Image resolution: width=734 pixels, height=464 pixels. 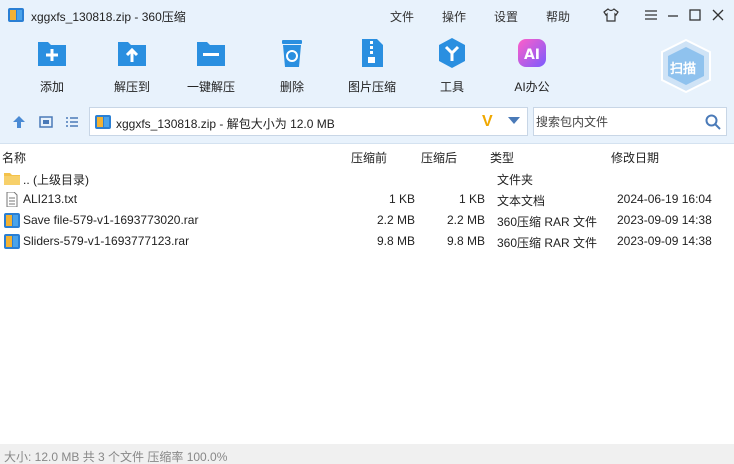 I want to click on file-type: 文件夹, so click(x=515, y=180).